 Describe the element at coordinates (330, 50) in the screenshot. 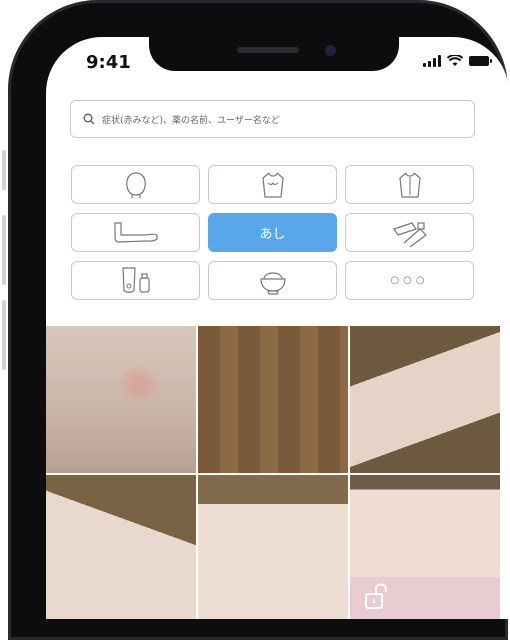

I see `front-camera` at that location.